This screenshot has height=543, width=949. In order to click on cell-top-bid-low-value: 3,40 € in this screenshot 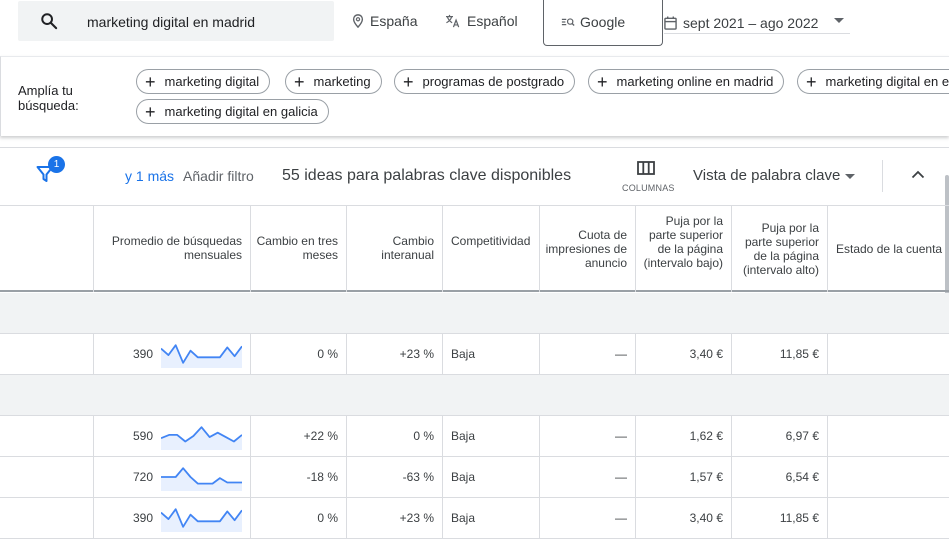, I will do `click(706, 518)`.